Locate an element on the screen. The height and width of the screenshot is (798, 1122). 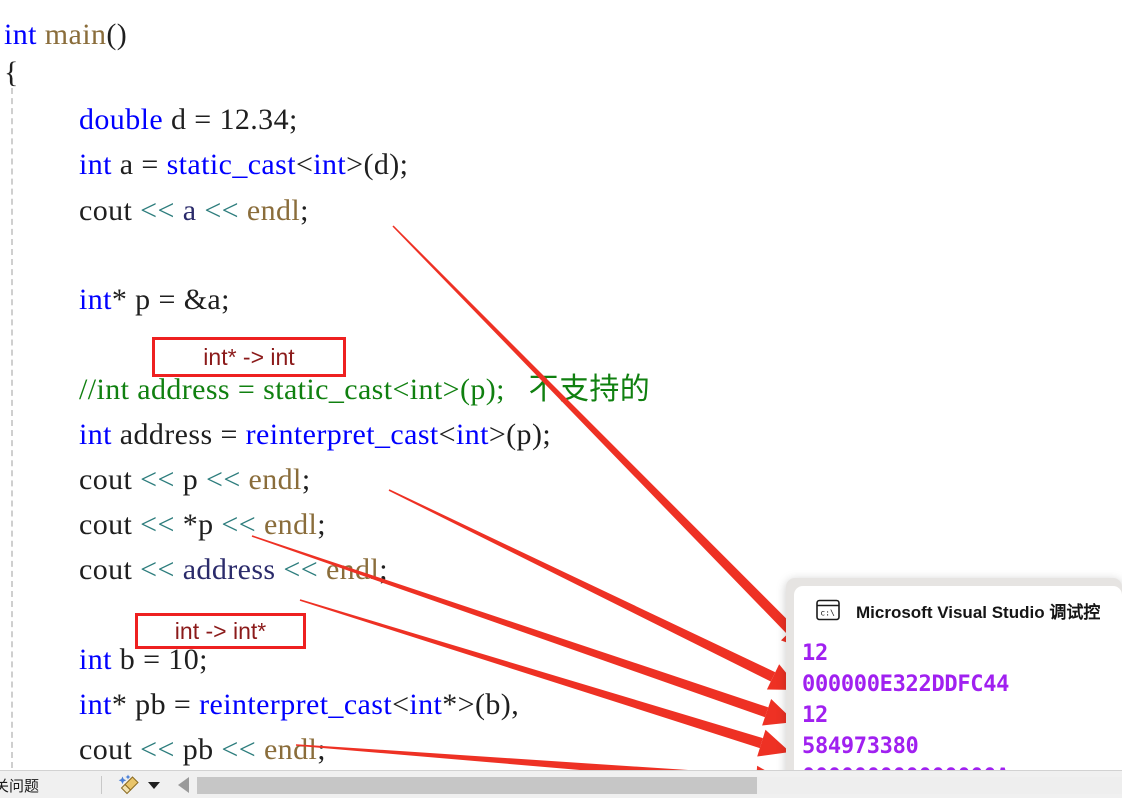
code-line: cout << a << endl; is located at coordinates (154, 211).